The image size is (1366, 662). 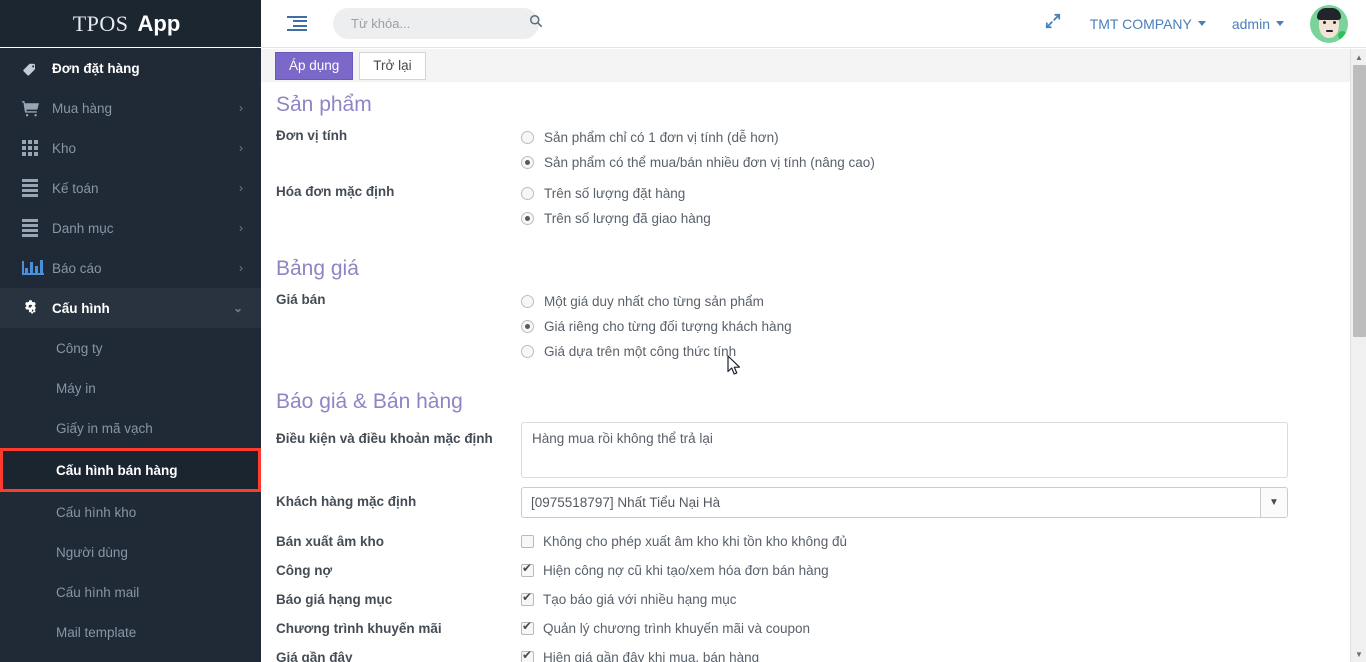 I want to click on default-customer-select: [0975518797] Nhất Tiểu Nại Hà ▼, so click(x=904, y=502).